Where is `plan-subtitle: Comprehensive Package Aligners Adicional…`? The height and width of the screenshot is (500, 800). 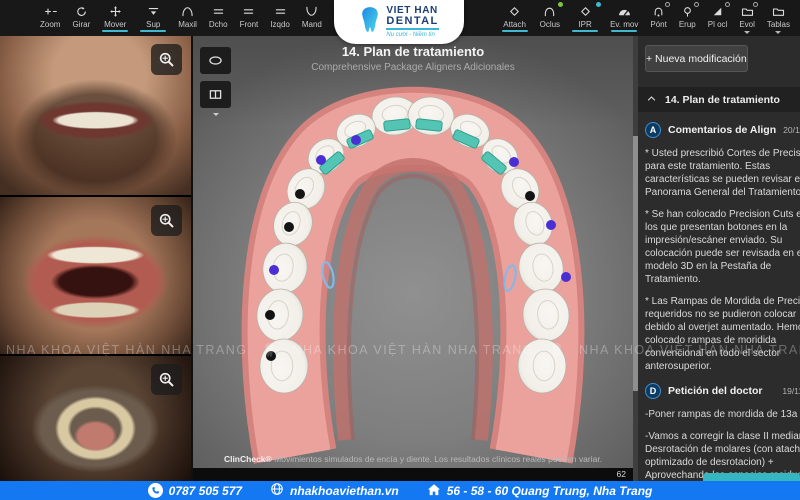 plan-subtitle: Comprehensive Package Aligners Adicional… is located at coordinates (413, 67).